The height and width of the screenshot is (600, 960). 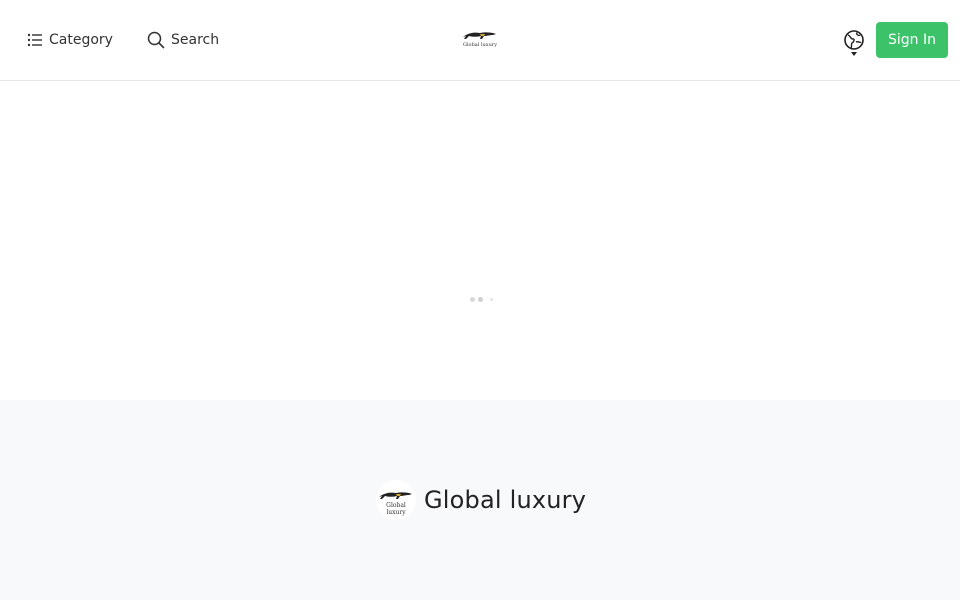 I want to click on footer-brand: Global luxury Global luxury, so click(x=481, y=500).